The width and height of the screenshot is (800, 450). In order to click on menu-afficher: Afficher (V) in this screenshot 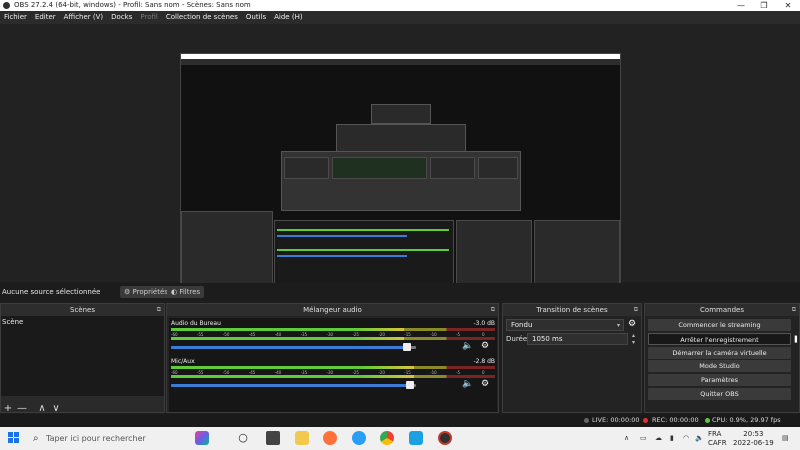, I will do `click(84, 17)`.